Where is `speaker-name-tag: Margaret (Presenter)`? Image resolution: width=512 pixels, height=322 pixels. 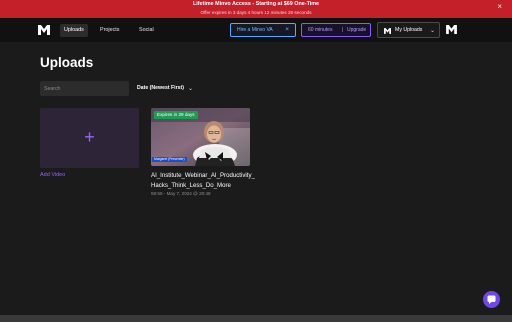
speaker-name-tag: Margaret (Presenter) is located at coordinates (169, 159).